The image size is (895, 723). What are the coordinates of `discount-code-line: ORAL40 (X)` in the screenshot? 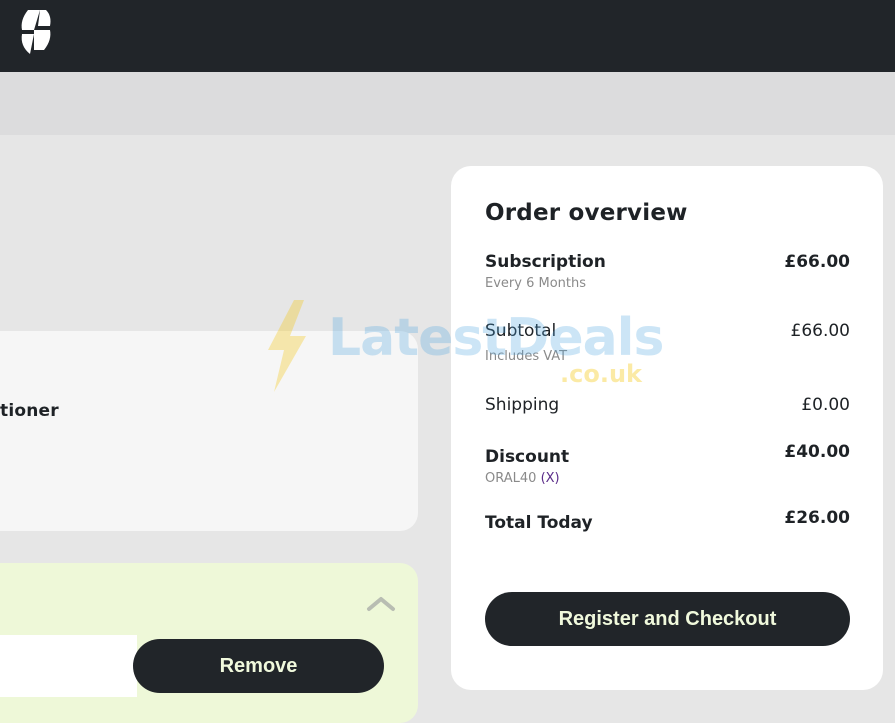 It's located at (522, 478).